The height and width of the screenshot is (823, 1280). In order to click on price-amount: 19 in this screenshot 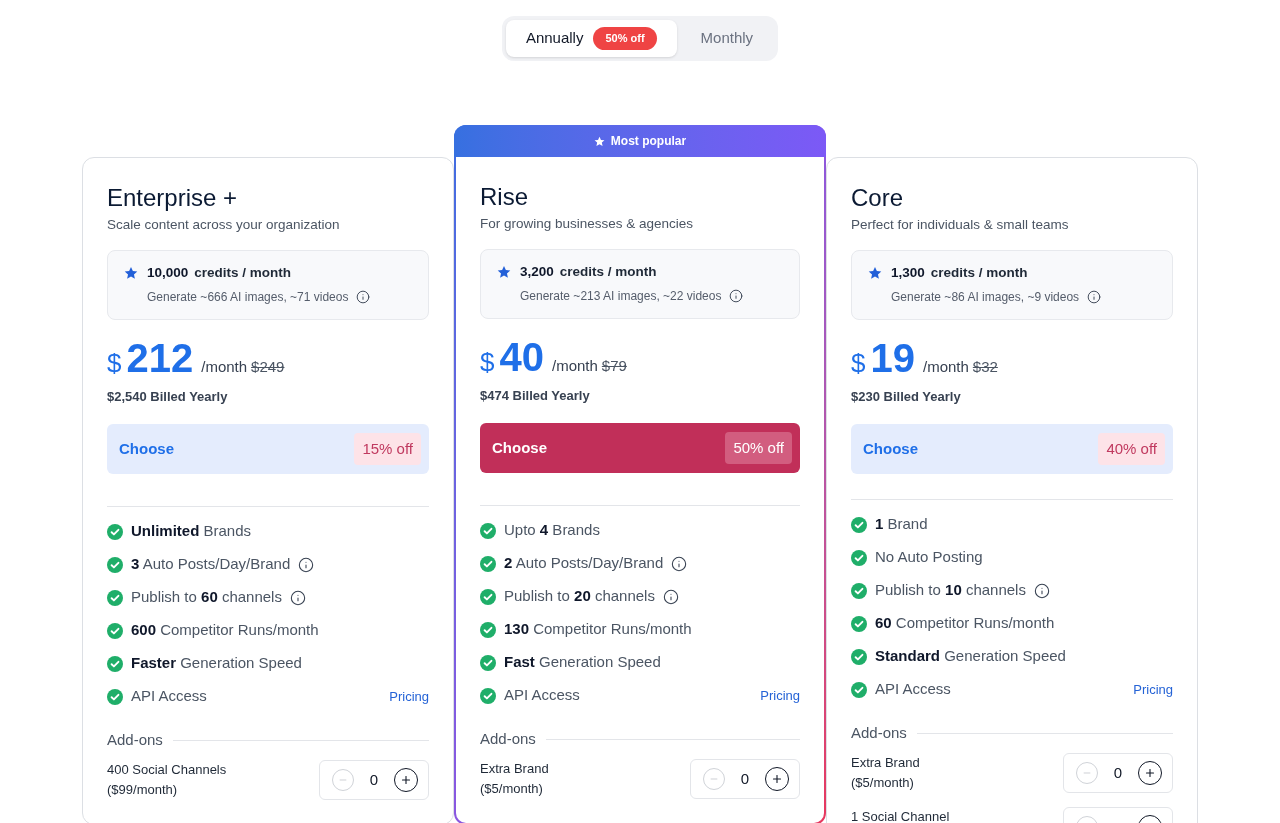, I will do `click(892, 358)`.